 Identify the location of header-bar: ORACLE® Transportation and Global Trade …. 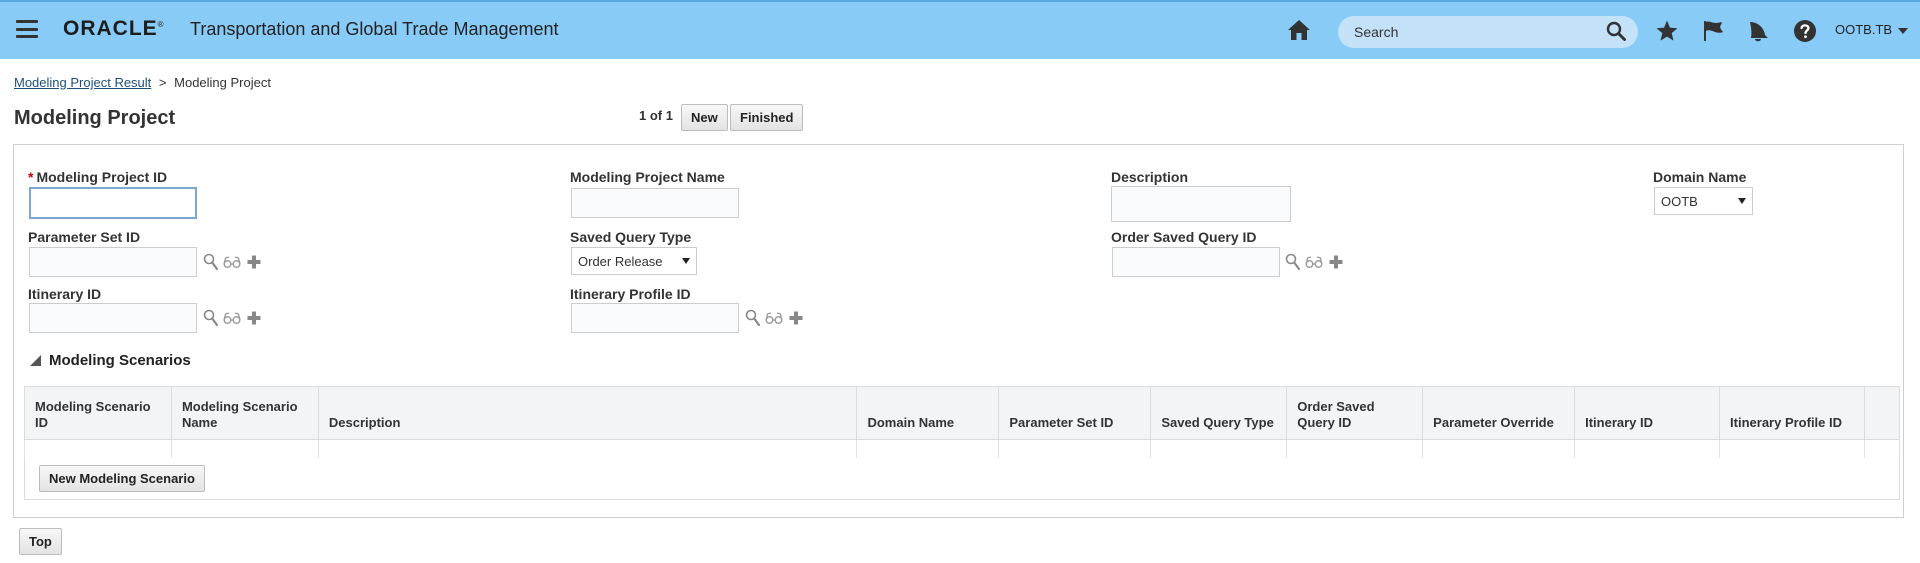
(960, 29).